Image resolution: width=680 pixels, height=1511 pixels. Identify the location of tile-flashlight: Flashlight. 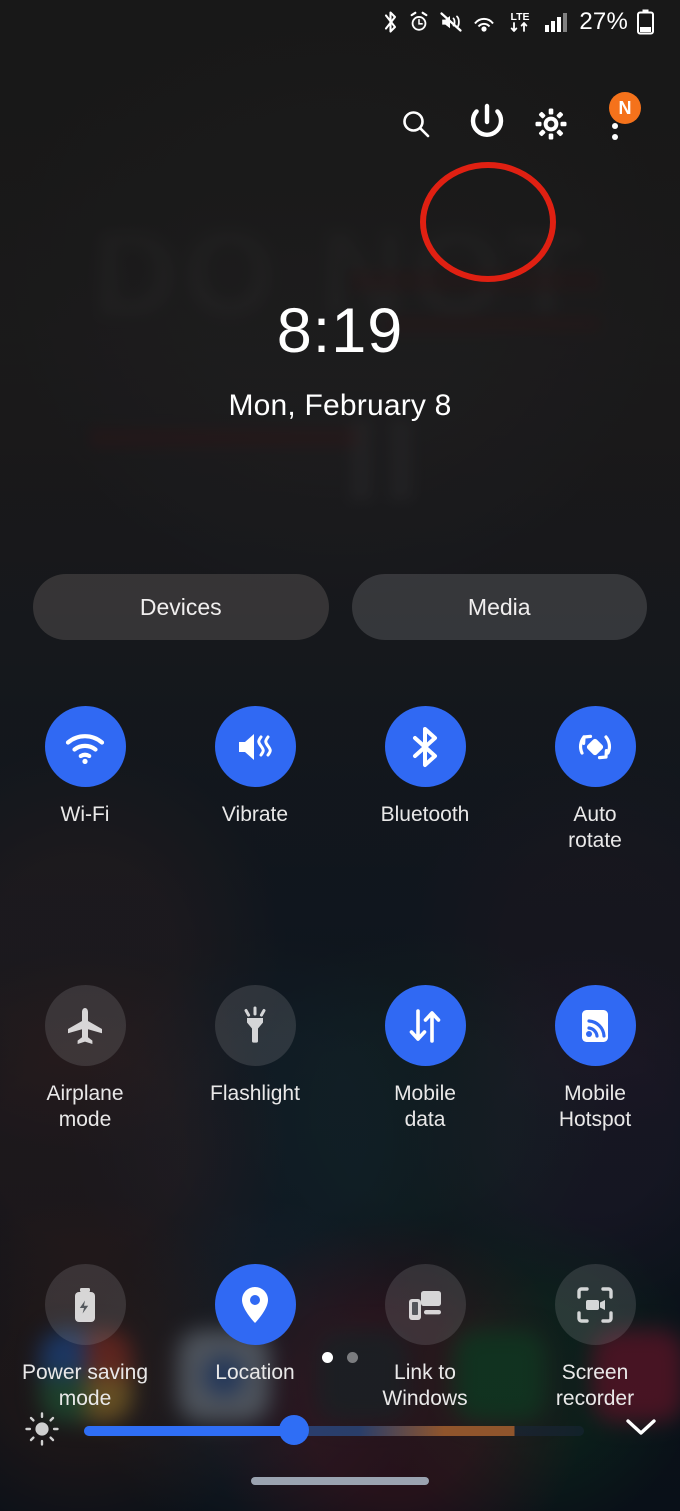
(255, 1059).